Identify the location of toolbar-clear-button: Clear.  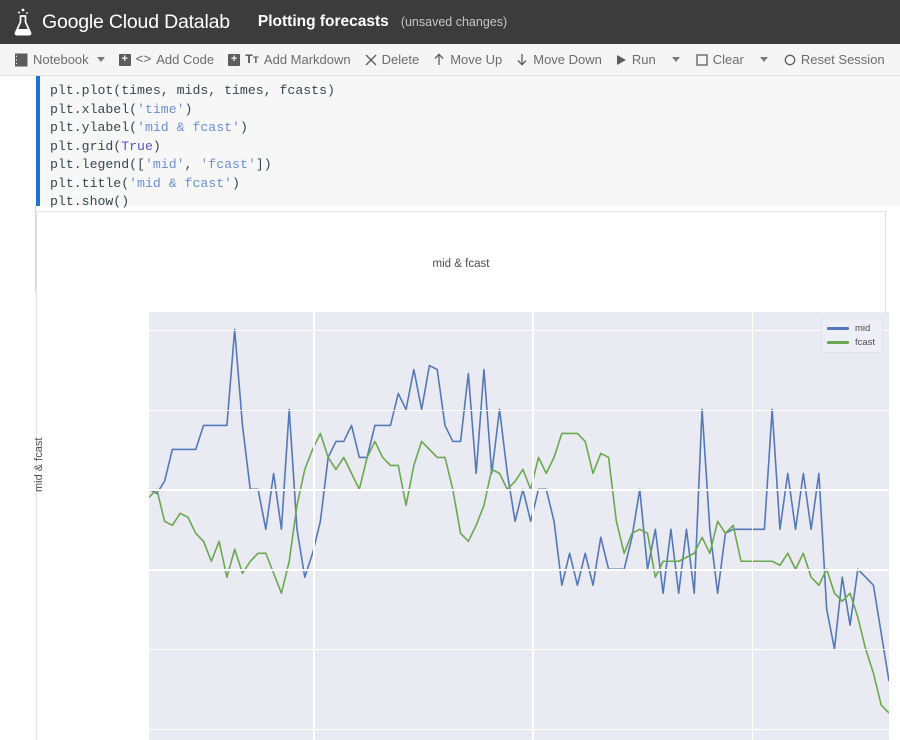
(720, 60).